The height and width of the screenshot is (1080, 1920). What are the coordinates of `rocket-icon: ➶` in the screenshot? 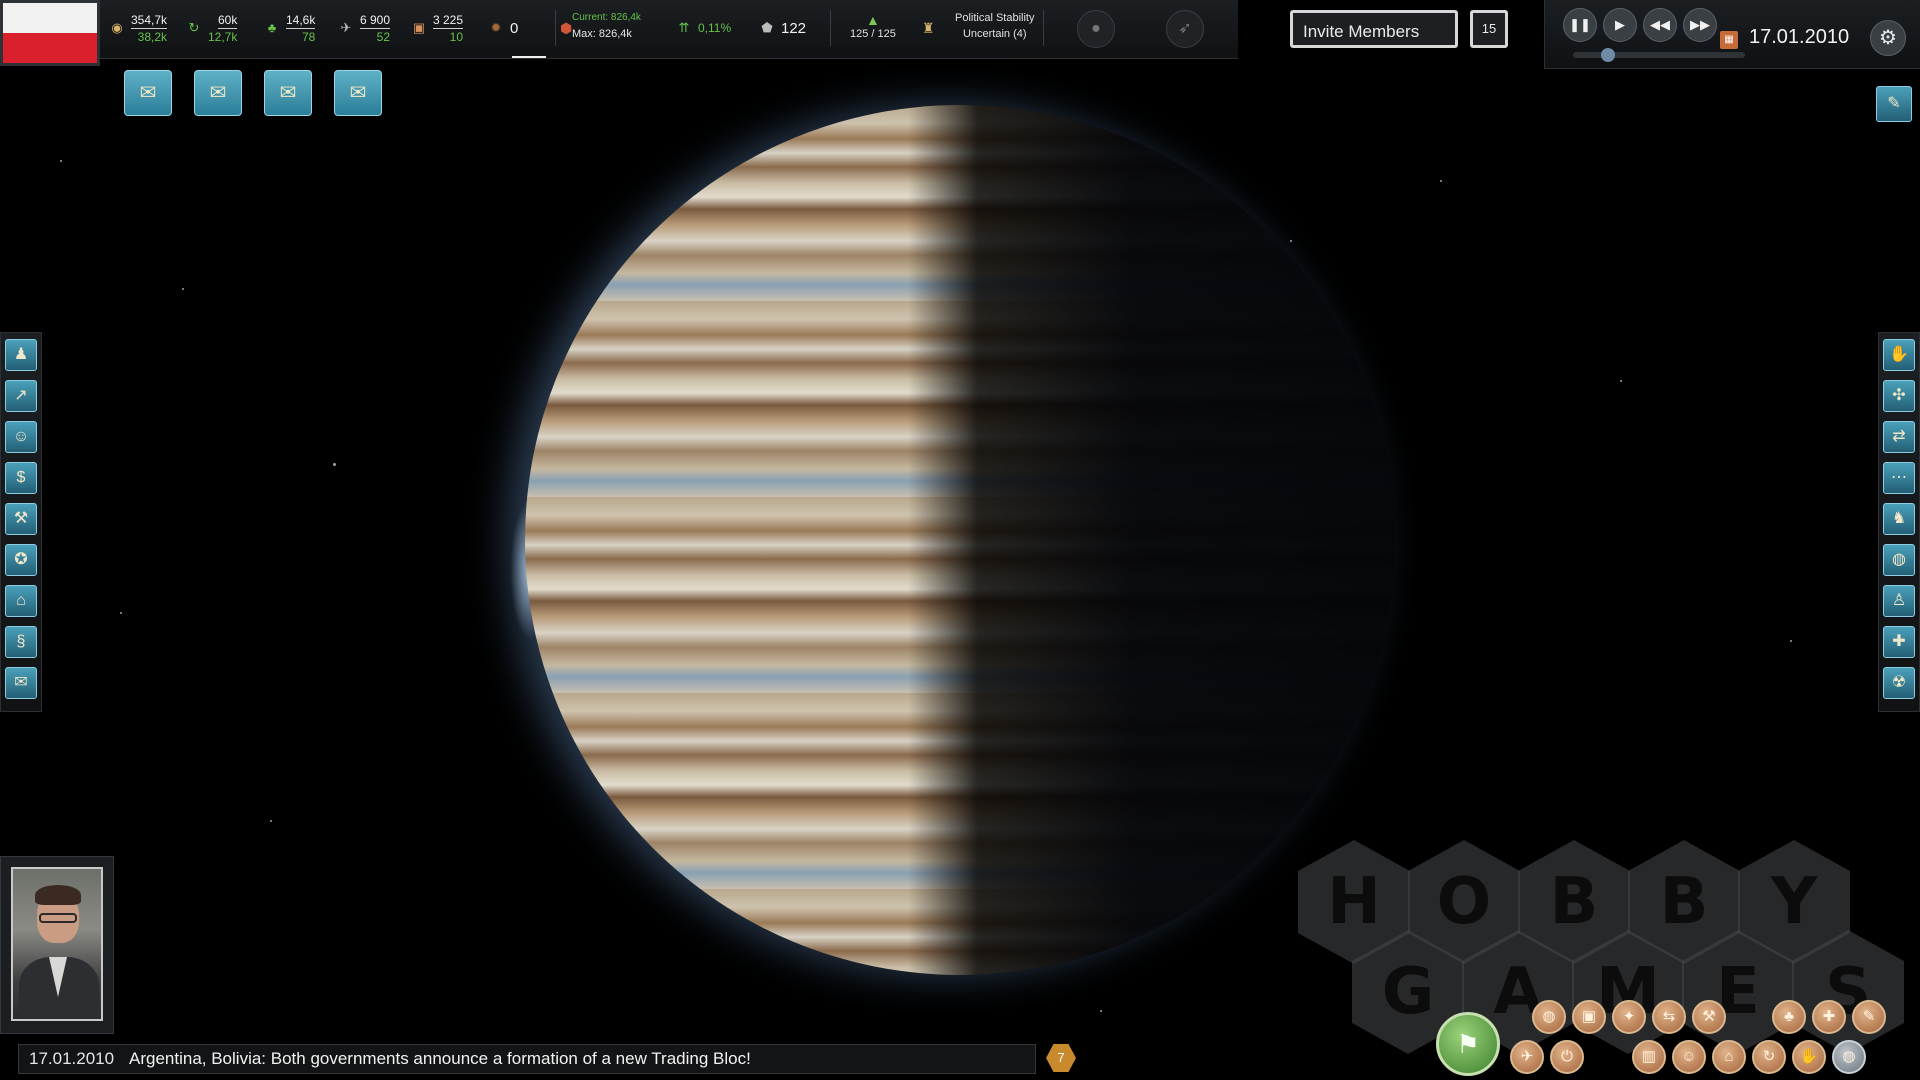 It's located at (1185, 29).